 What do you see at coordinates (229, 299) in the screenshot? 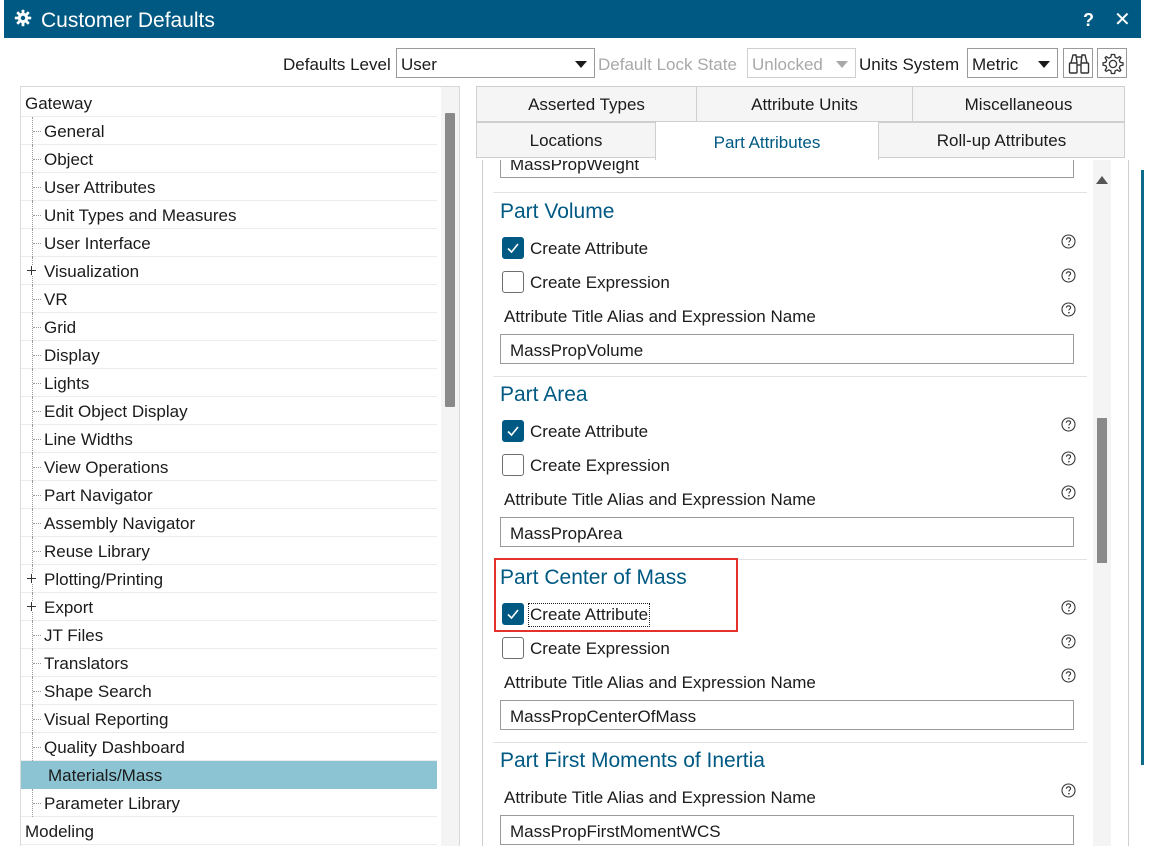
I see `tree-item-vr: VR` at bounding box center [229, 299].